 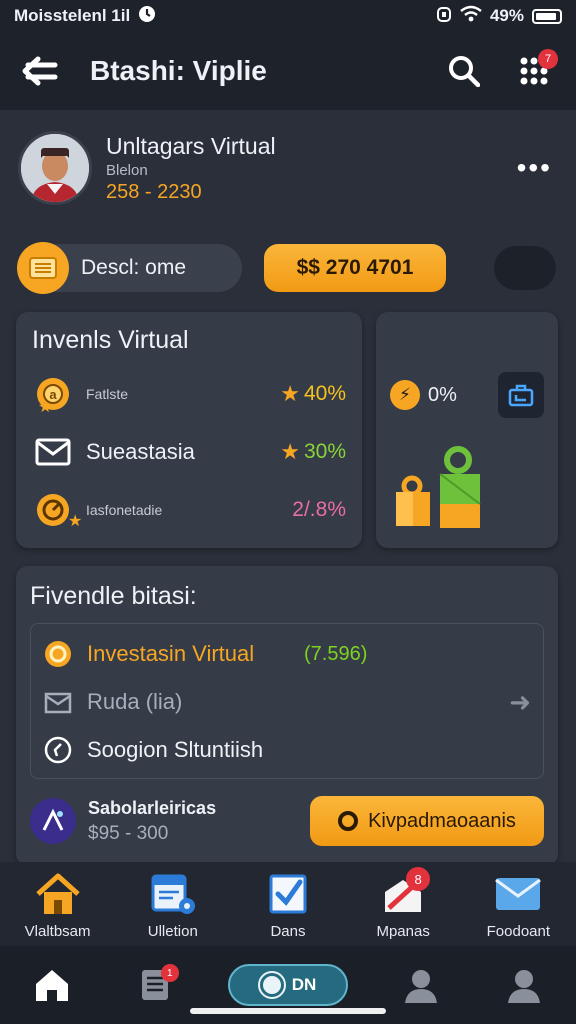 I want to click on investment-value: 2/.8%, so click(x=319, y=509).